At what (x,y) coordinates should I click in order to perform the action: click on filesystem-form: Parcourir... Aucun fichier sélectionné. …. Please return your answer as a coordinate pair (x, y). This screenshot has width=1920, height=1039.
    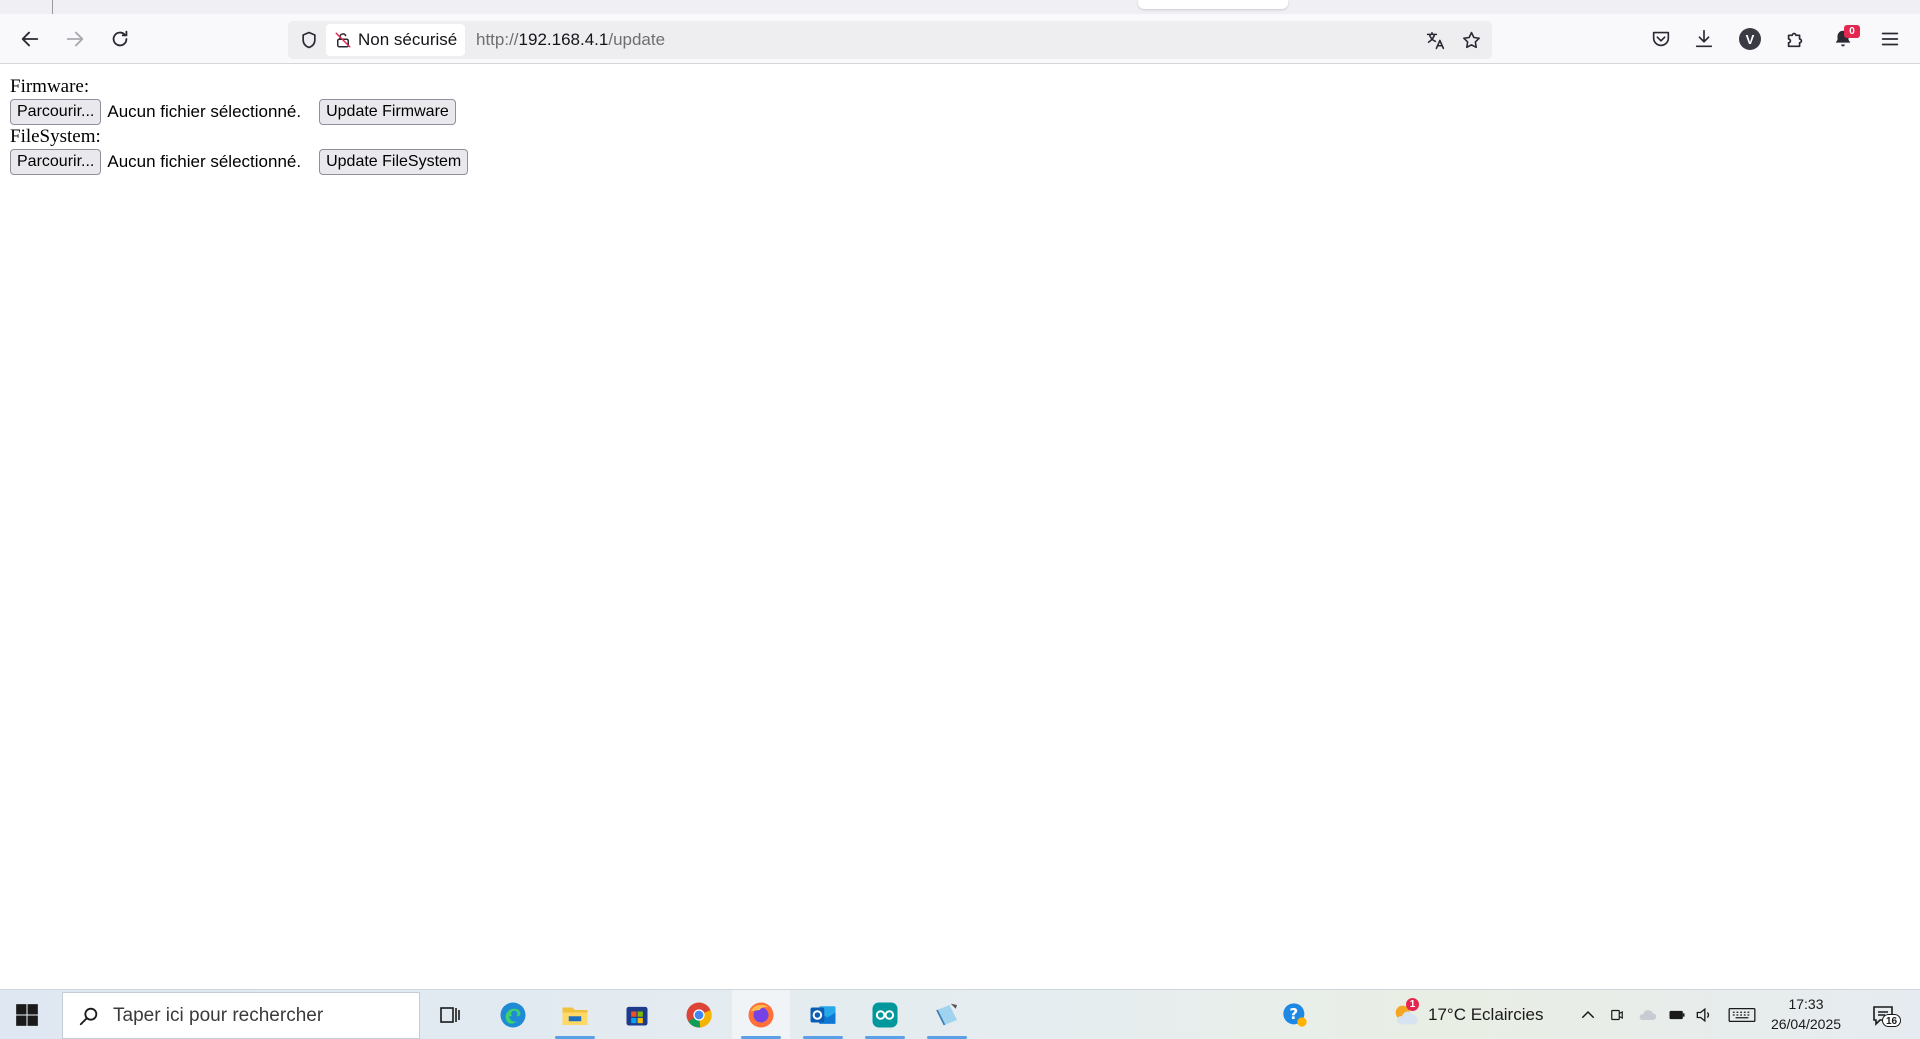
    Looking at the image, I should click on (239, 162).